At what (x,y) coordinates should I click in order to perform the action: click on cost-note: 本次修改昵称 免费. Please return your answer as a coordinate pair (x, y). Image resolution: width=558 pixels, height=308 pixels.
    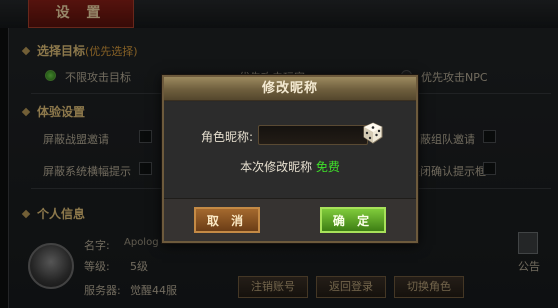
    Looking at the image, I should click on (290, 166).